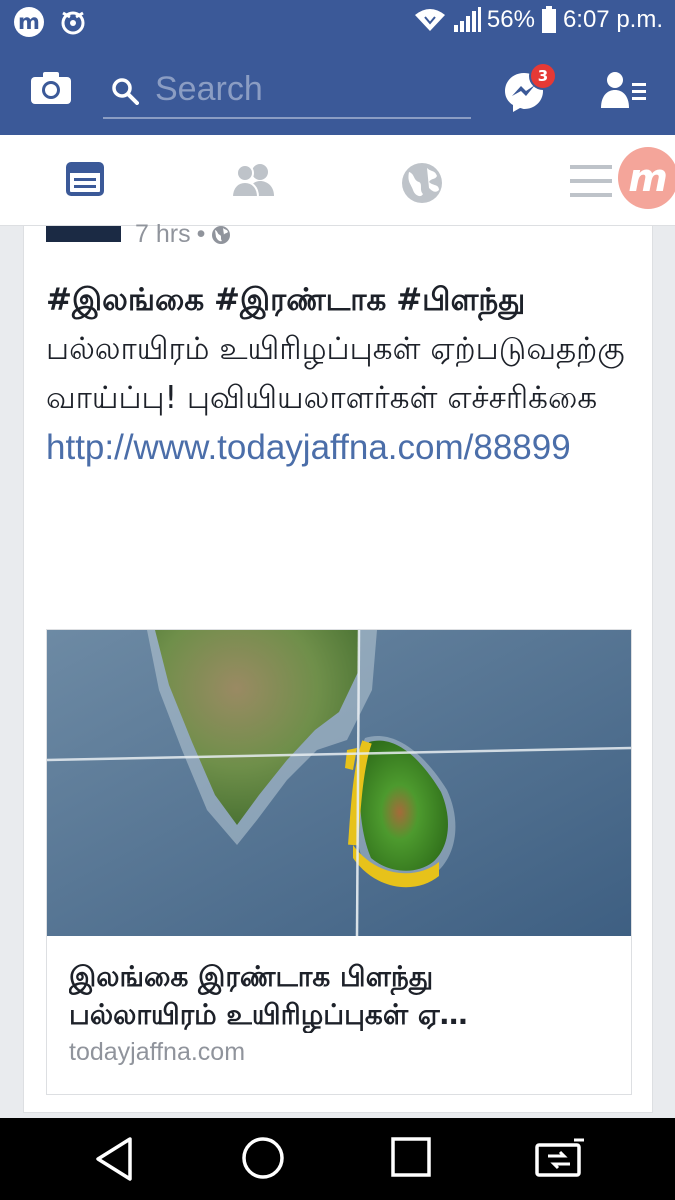 The width and height of the screenshot is (675, 1200). Describe the element at coordinates (467, 19) in the screenshot. I see `signal-icon` at that location.